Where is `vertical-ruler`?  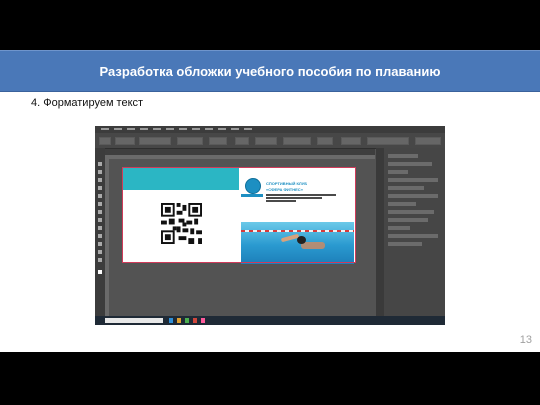
vertical-ruler is located at coordinates (107, 237).